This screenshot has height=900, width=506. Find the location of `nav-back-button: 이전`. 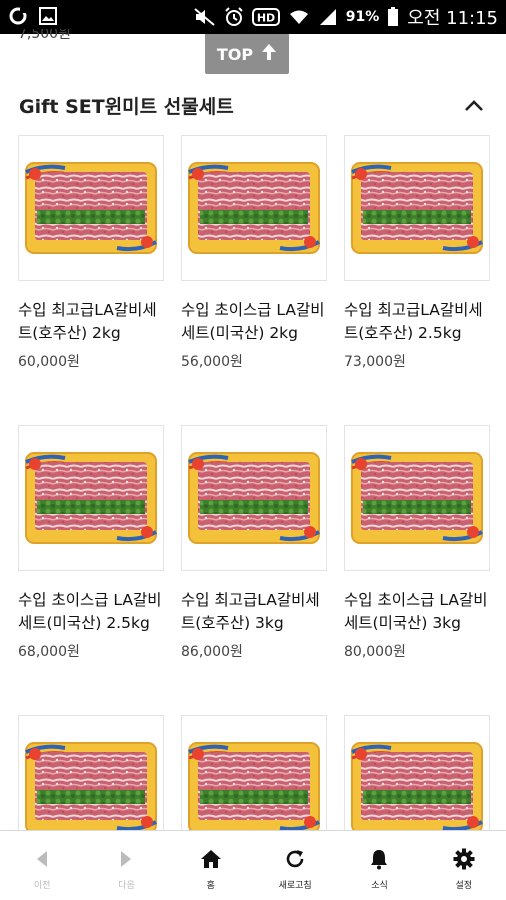

nav-back-button: 이전 is located at coordinates (42, 865).